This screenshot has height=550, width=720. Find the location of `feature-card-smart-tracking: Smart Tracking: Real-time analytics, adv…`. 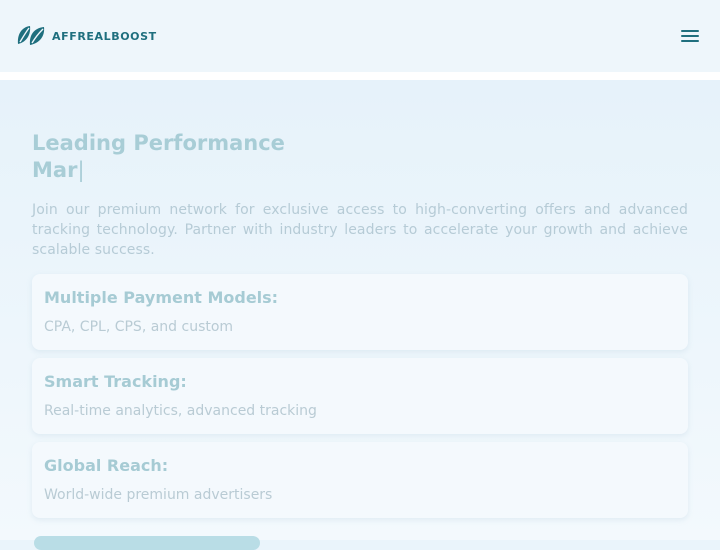

feature-card-smart-tracking: Smart Tracking: Real-time analytics, adv… is located at coordinates (360, 396).